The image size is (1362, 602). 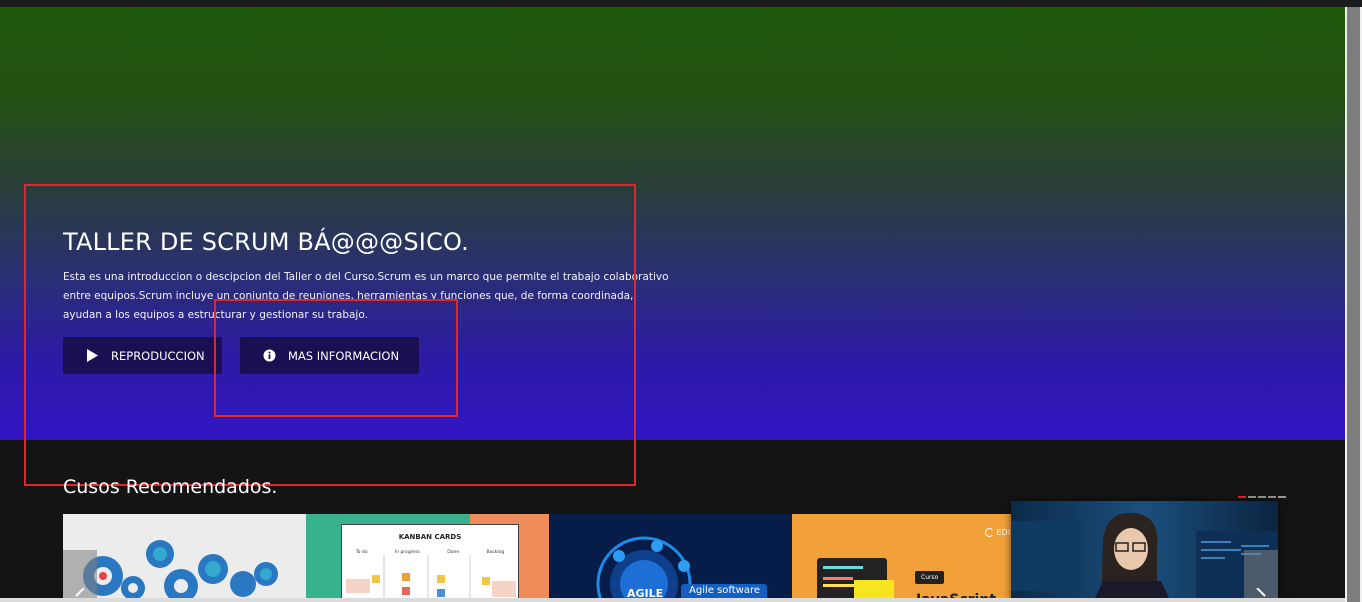 I want to click on kanban-cards-illustration, so click(x=431, y=578).